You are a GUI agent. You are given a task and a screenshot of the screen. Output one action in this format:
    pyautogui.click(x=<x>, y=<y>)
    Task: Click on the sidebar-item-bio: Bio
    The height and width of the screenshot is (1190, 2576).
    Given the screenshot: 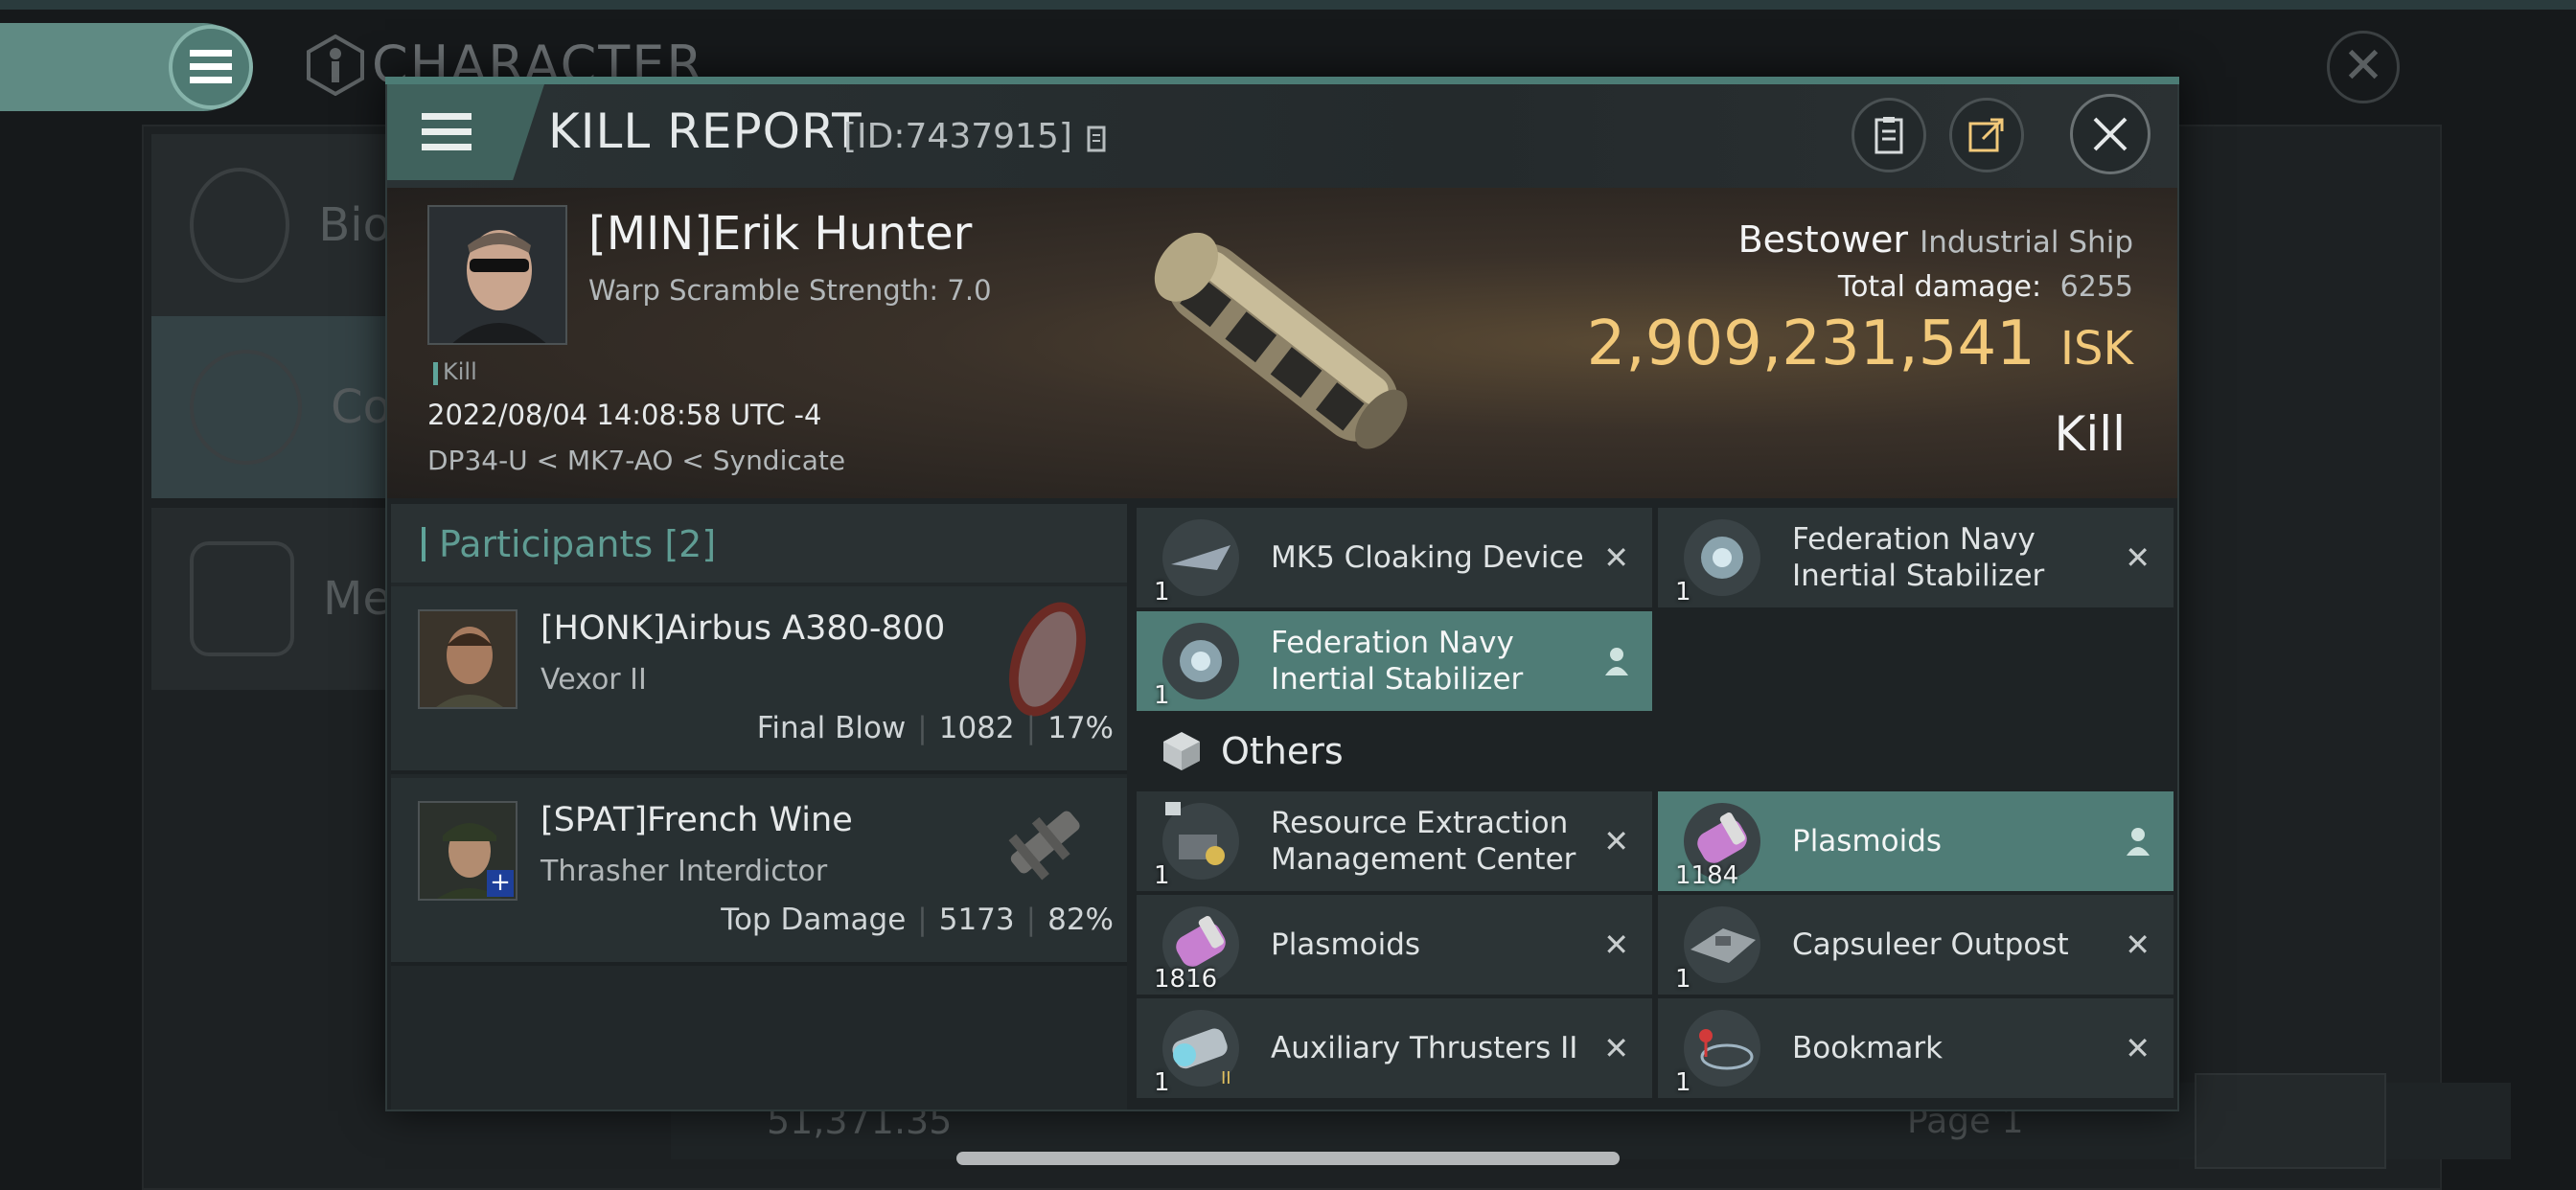 What is the action you would take?
    pyautogui.click(x=271, y=225)
    